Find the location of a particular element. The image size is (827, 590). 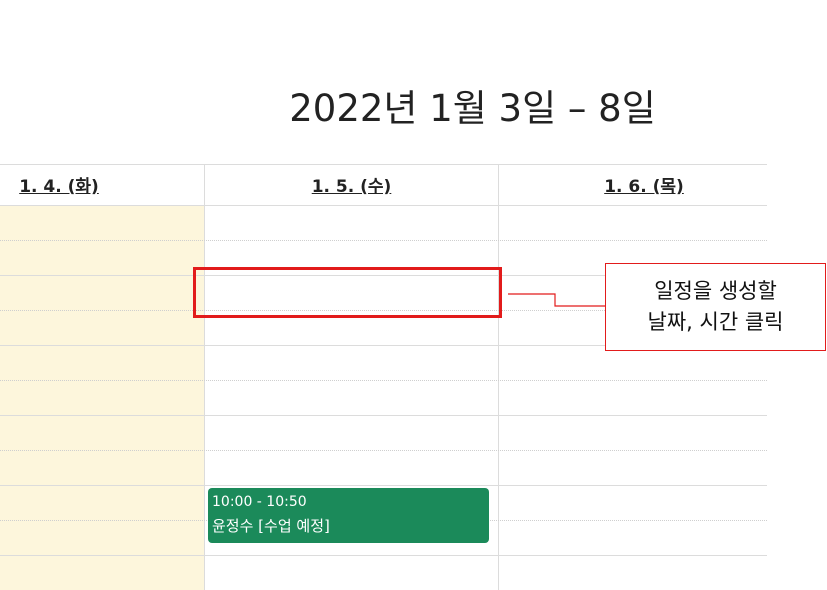

callout-line-2: 날짜, 시간 클릭 is located at coordinates (715, 322).